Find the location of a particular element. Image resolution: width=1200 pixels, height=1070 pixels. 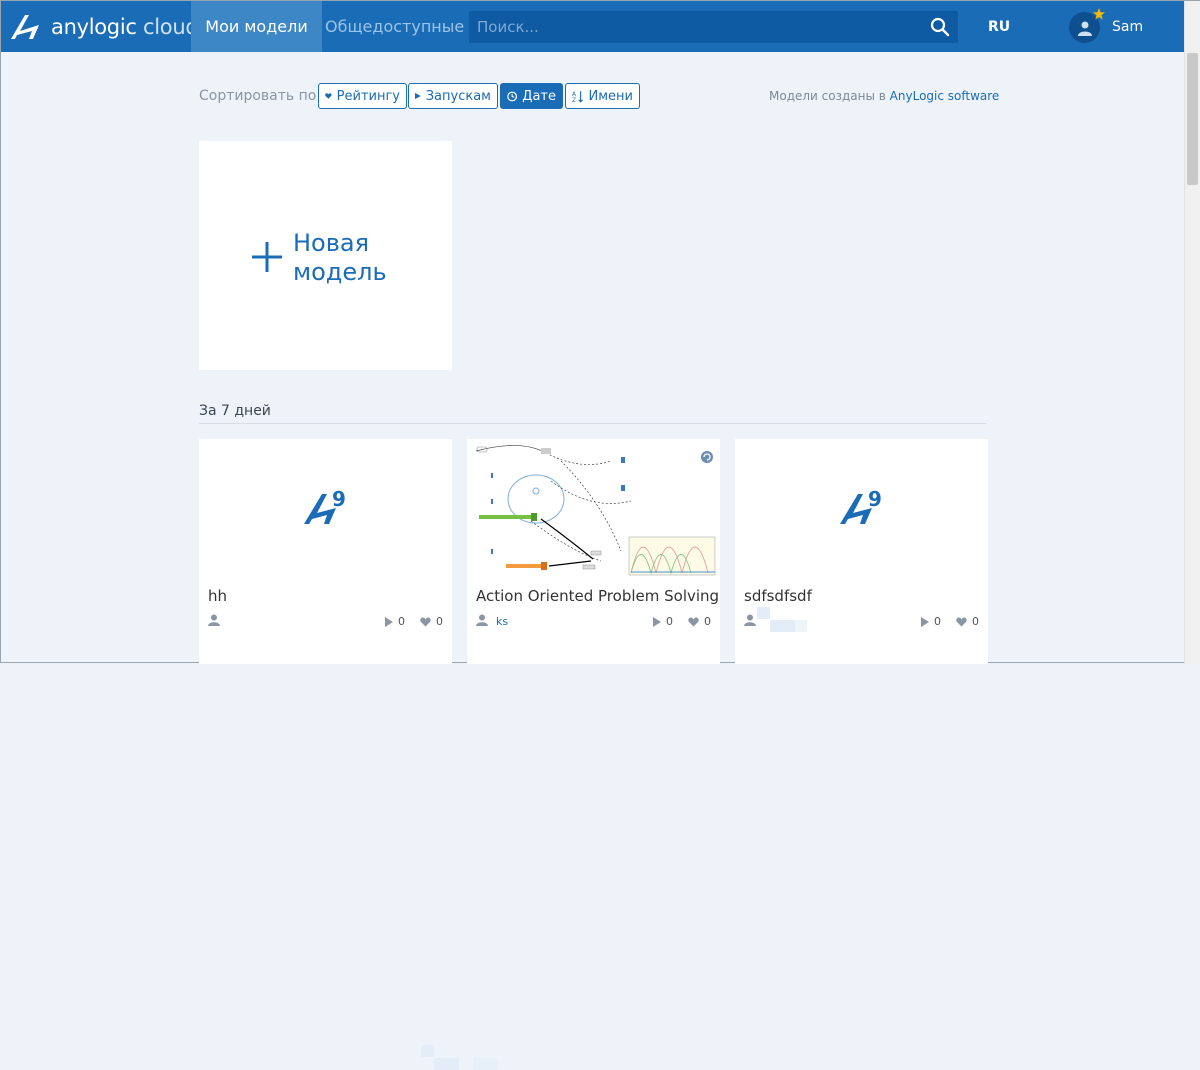

sort-by-date-button: Дате is located at coordinates (531, 96).